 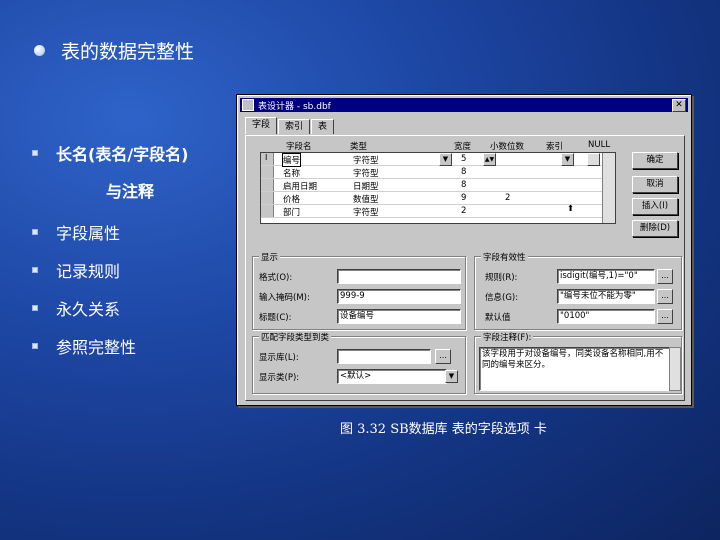 I want to click on delete-button: 删除(D), so click(x=655, y=228).